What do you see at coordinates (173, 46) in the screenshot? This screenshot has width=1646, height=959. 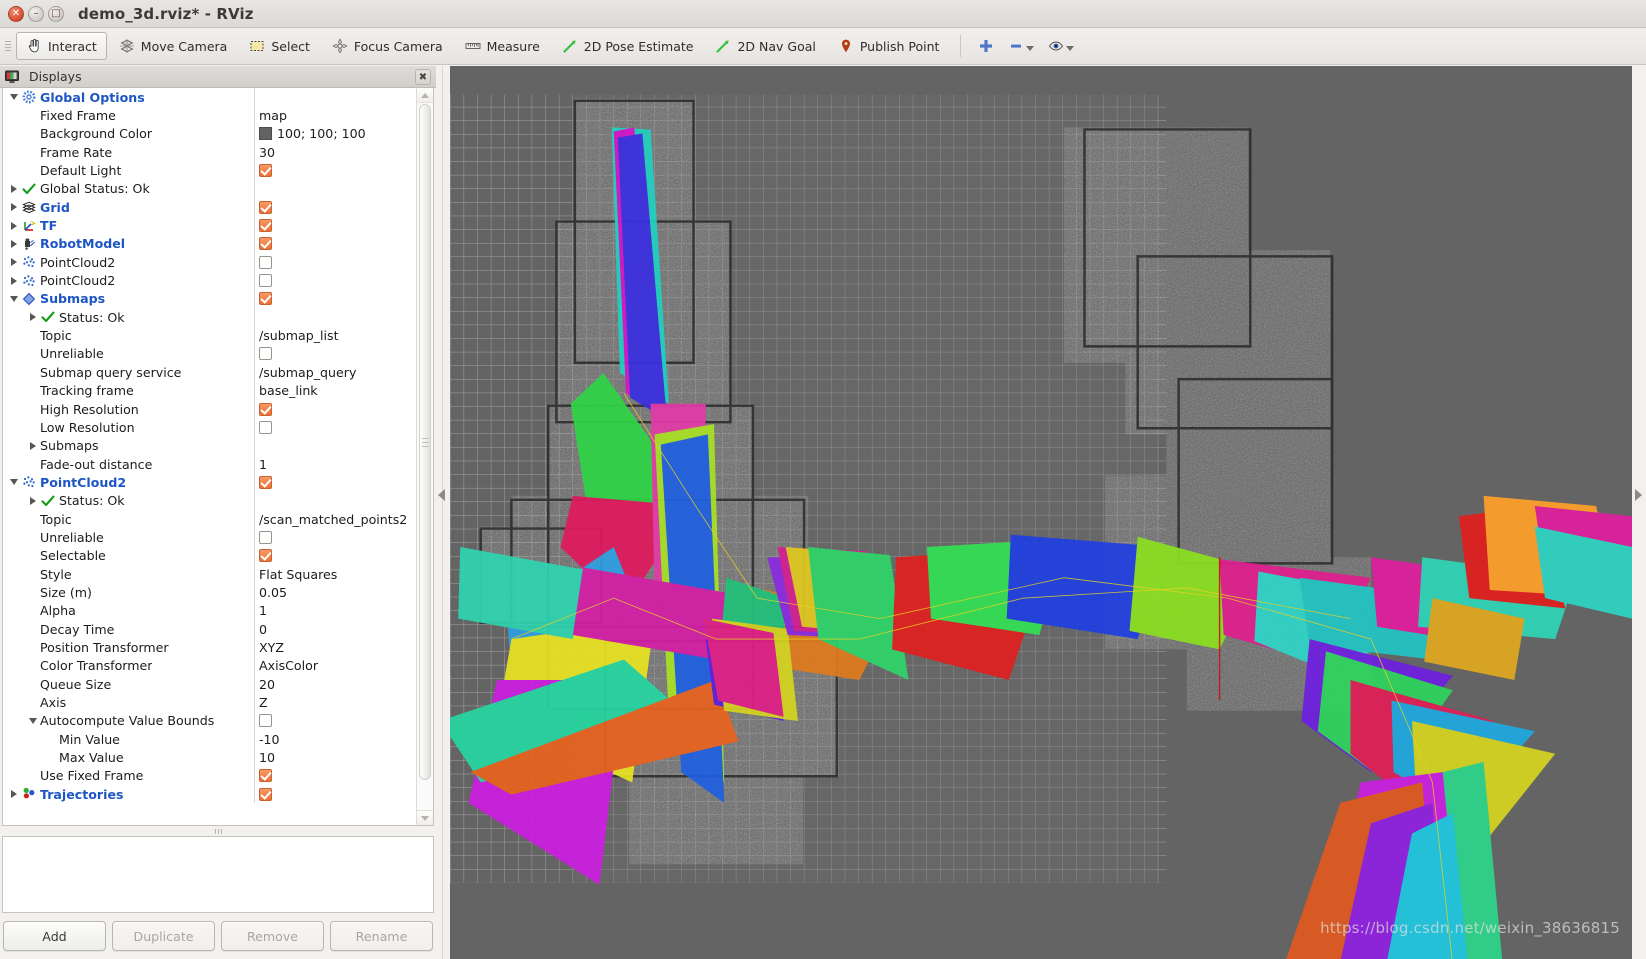 I see `tool-move-camera: Move Camera` at bounding box center [173, 46].